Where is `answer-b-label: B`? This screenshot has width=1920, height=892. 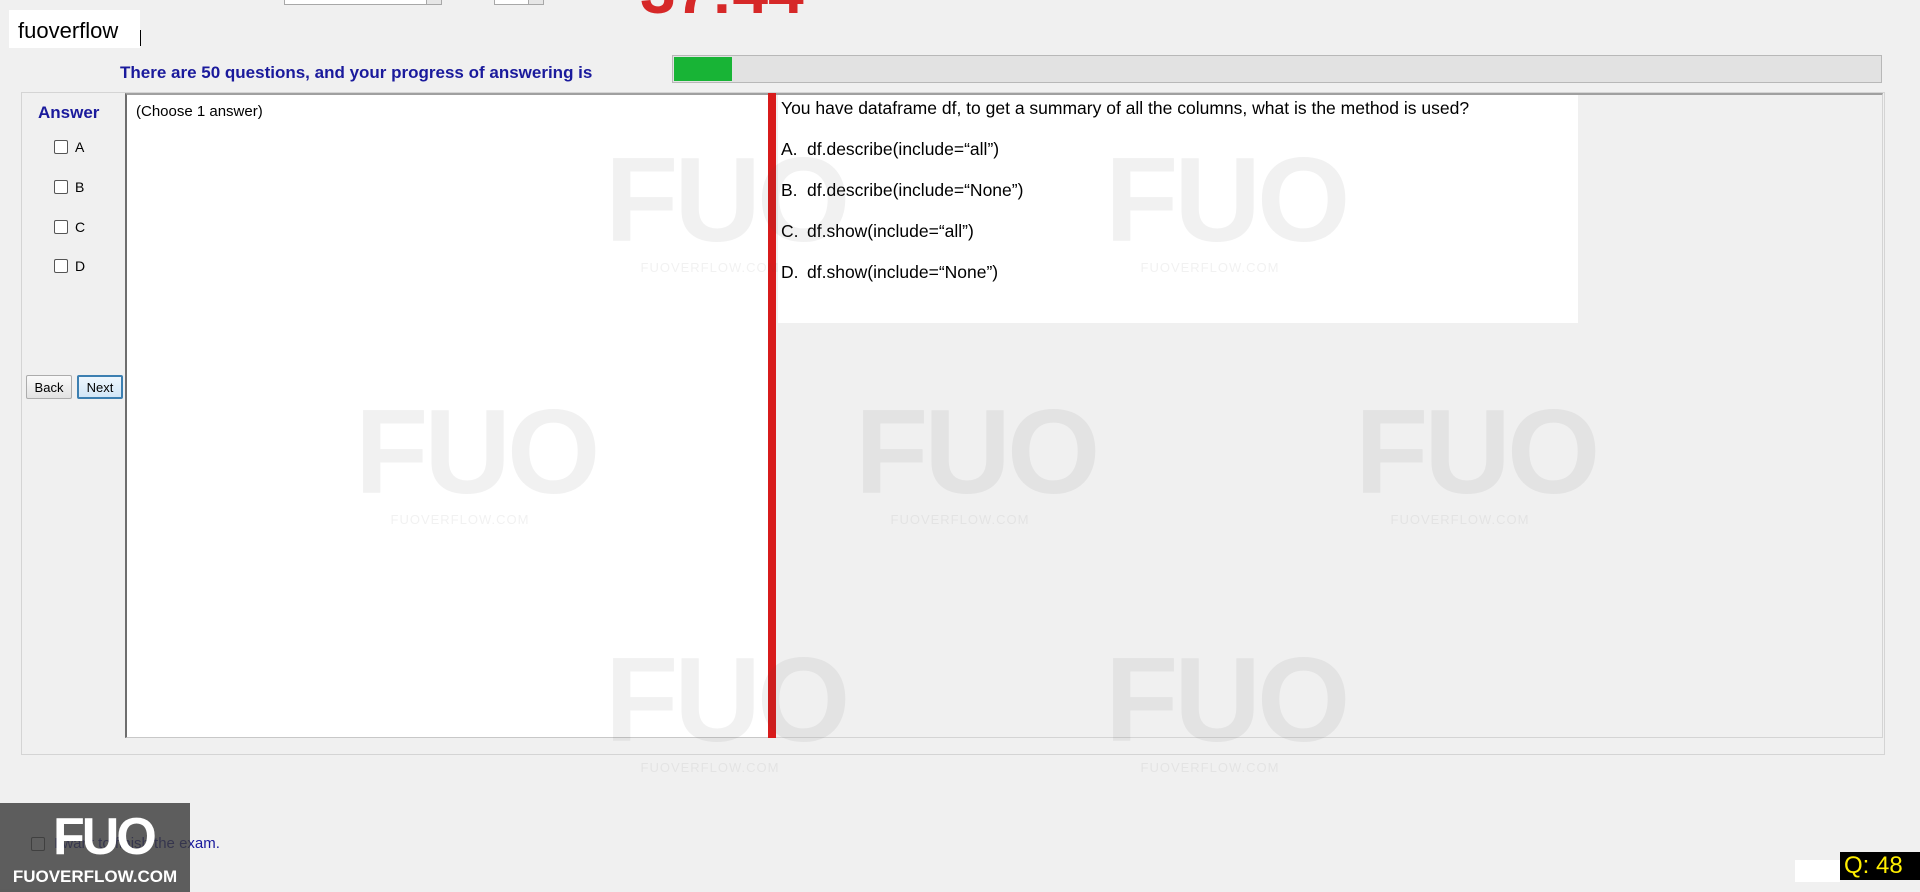
answer-b-label: B is located at coordinates (80, 187).